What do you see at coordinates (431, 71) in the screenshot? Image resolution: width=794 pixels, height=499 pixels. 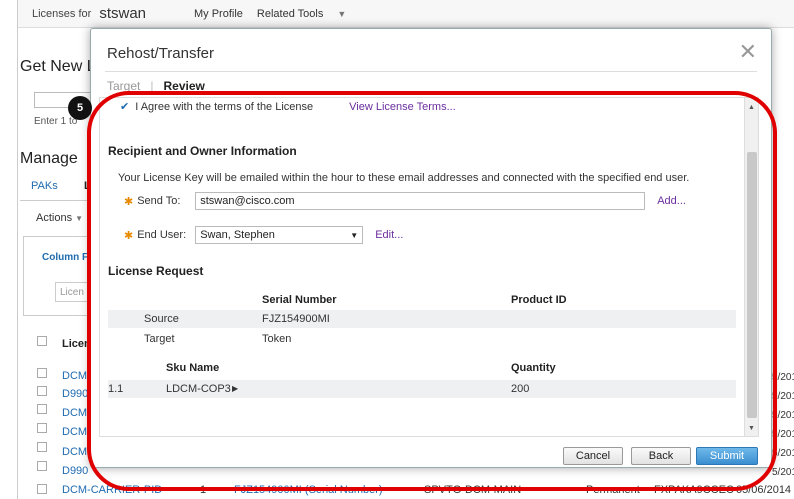 I see `divider` at bounding box center [431, 71].